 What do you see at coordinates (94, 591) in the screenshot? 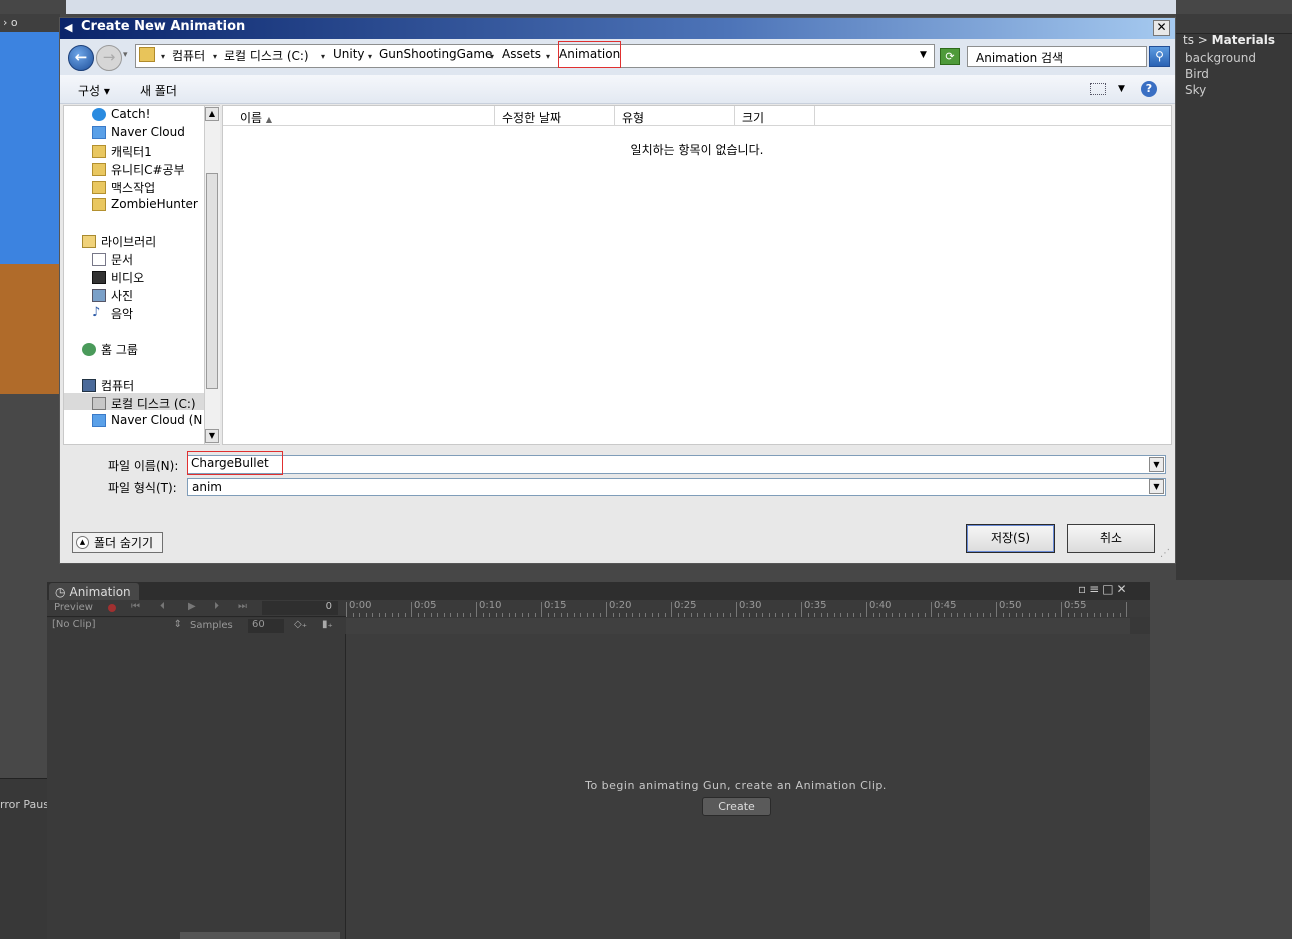
I see `tab-animation: ◷ Animation` at bounding box center [94, 591].